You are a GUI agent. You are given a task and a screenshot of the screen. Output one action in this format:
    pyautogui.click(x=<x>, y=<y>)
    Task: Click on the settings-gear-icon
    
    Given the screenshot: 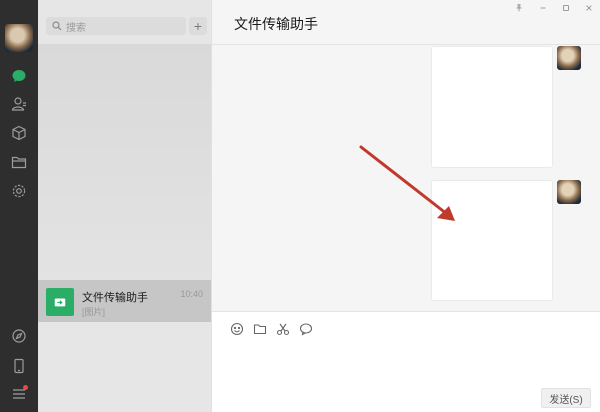 What is the action you would take?
    pyautogui.click(x=19, y=191)
    